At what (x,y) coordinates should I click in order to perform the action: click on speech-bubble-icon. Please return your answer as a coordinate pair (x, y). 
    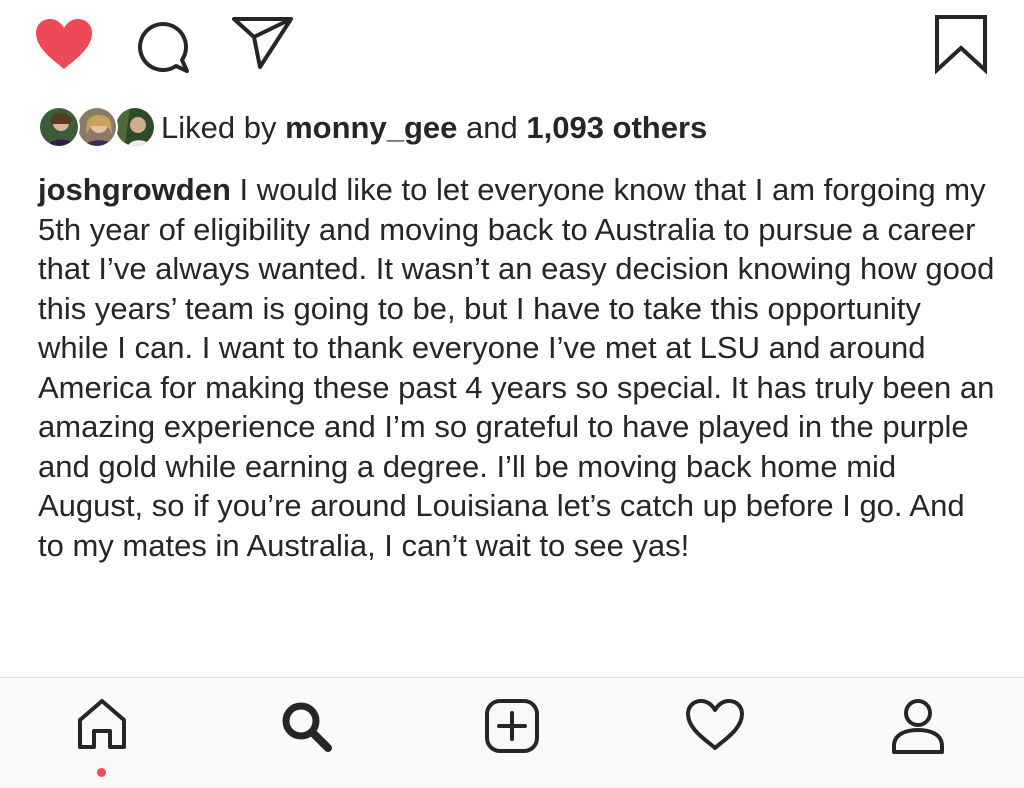
    Looking at the image, I should click on (164, 45).